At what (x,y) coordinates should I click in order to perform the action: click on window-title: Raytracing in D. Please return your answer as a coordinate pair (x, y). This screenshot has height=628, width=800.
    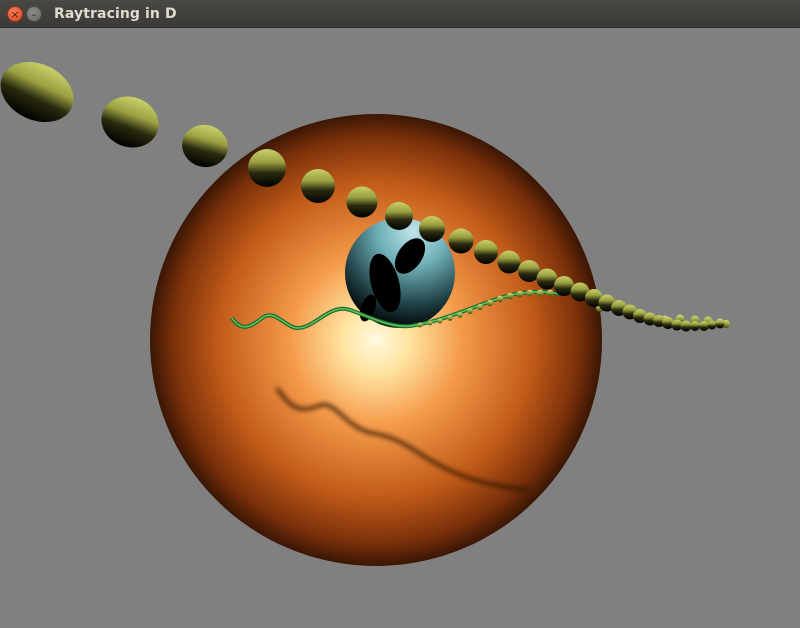
    Looking at the image, I should click on (115, 14).